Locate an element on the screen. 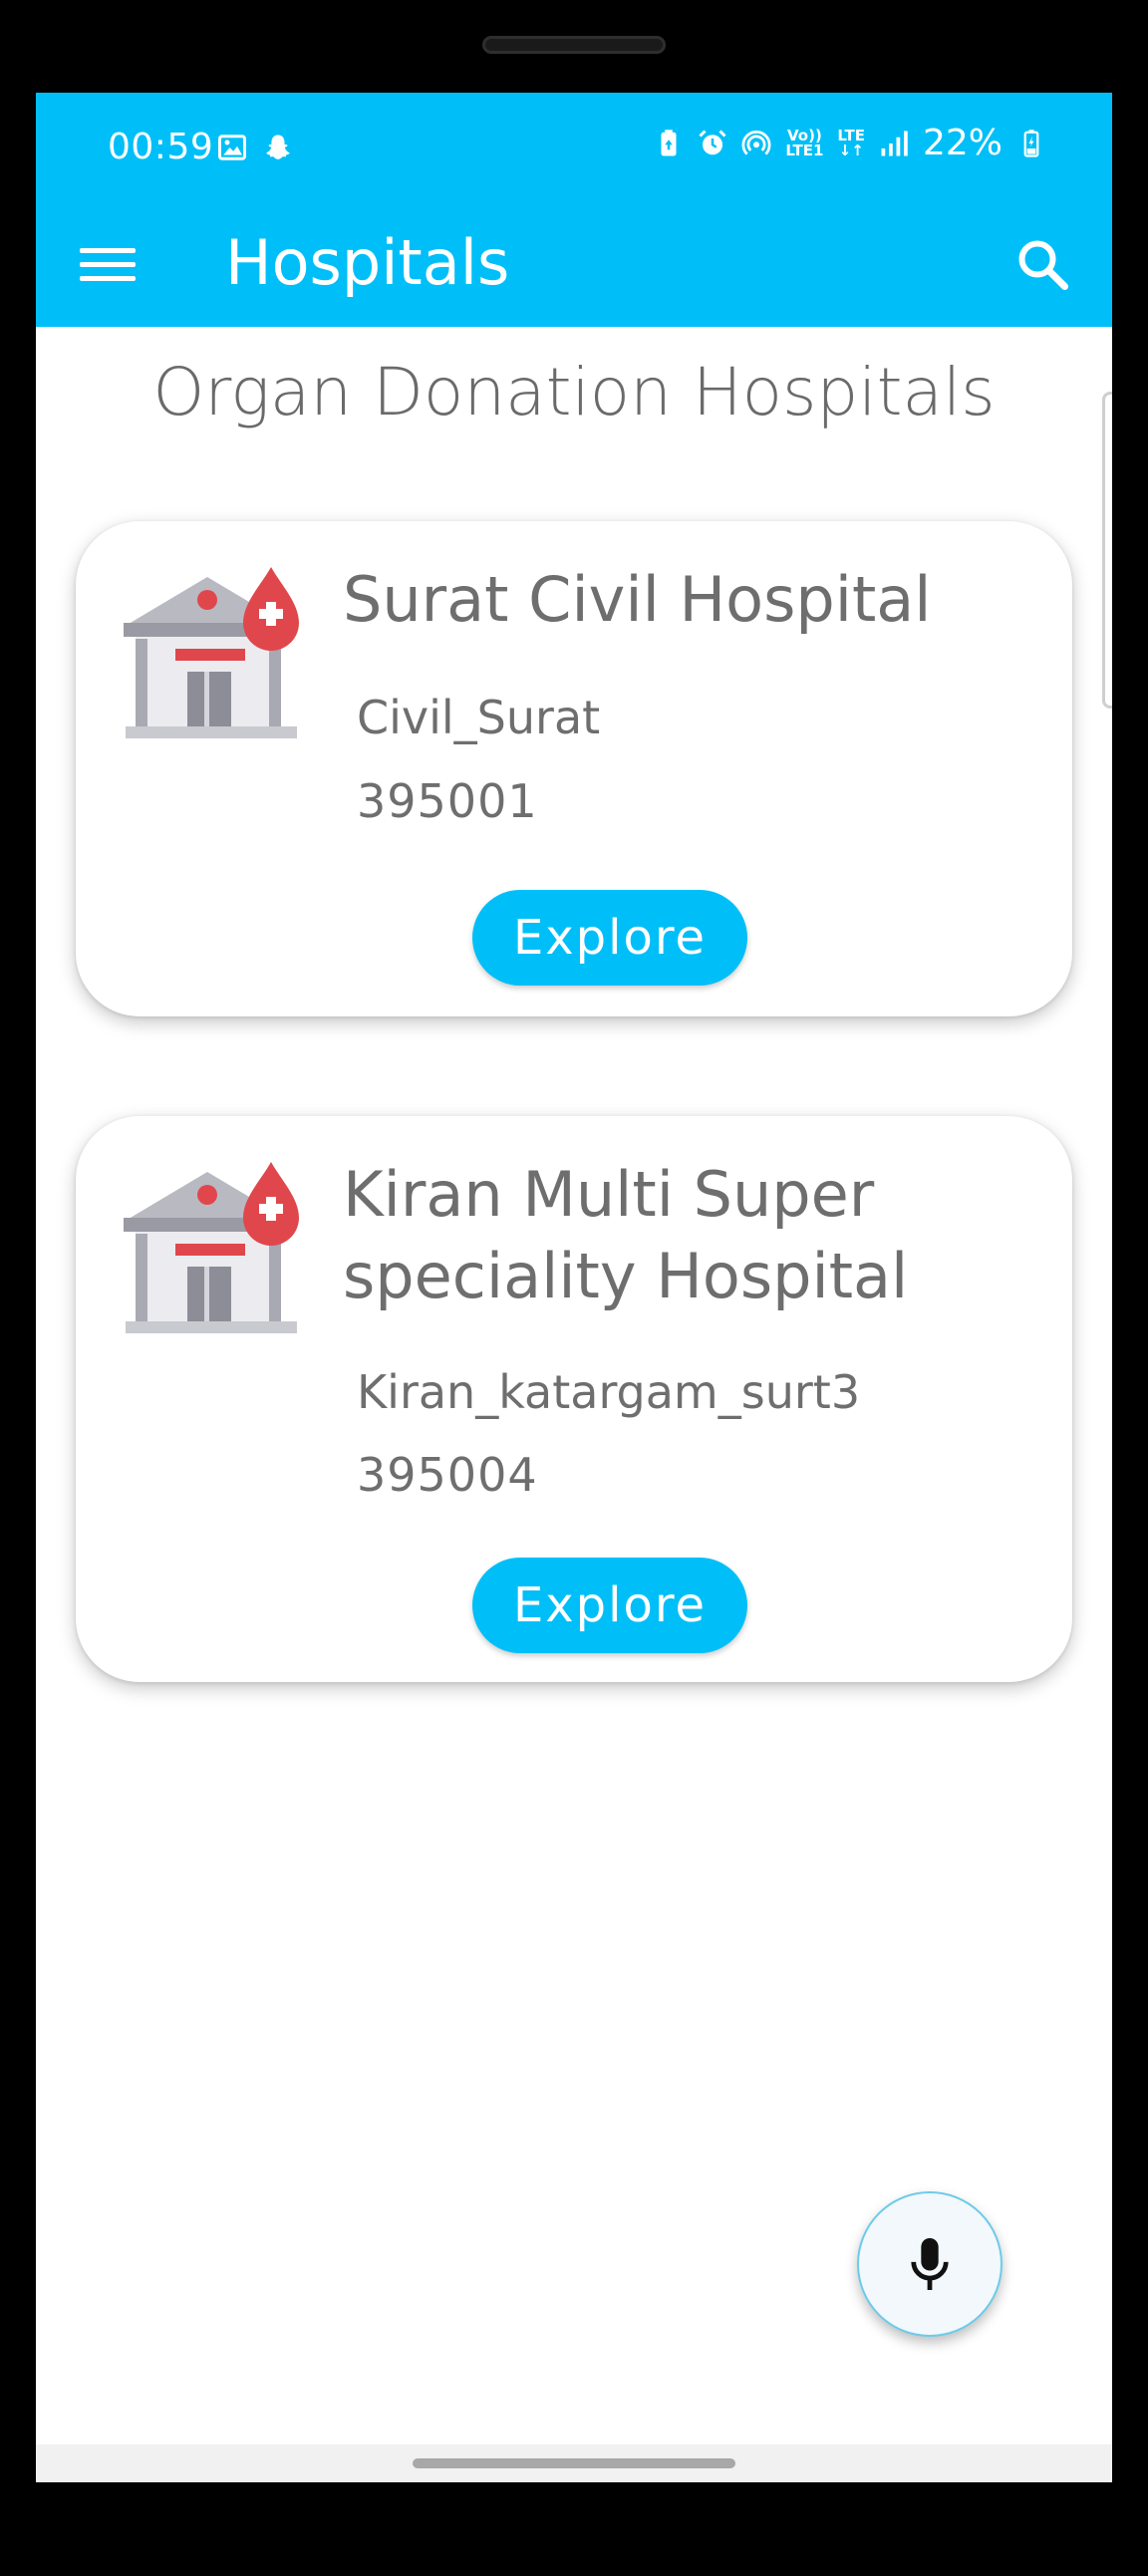 The width and height of the screenshot is (1148, 2576). scroll-indicator is located at coordinates (1107, 550).